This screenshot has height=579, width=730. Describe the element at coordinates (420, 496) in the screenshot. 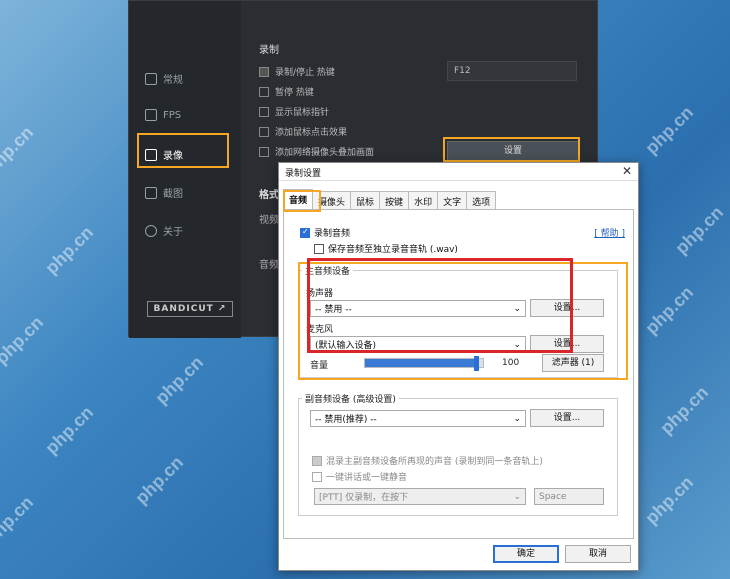

I see `ptt-select: [PTT] 仅录制，在按下 ⌄` at that location.